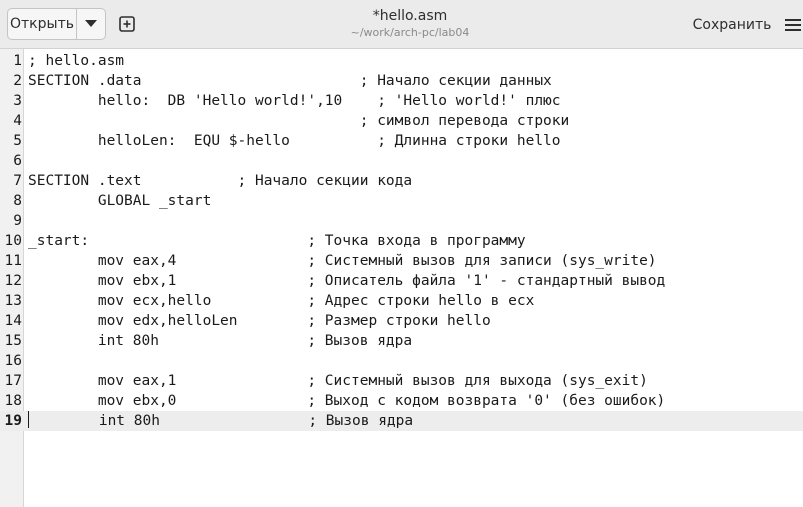 This screenshot has width=803, height=507. Describe the element at coordinates (17, 61) in the screenshot. I see `line-number: 1` at that location.